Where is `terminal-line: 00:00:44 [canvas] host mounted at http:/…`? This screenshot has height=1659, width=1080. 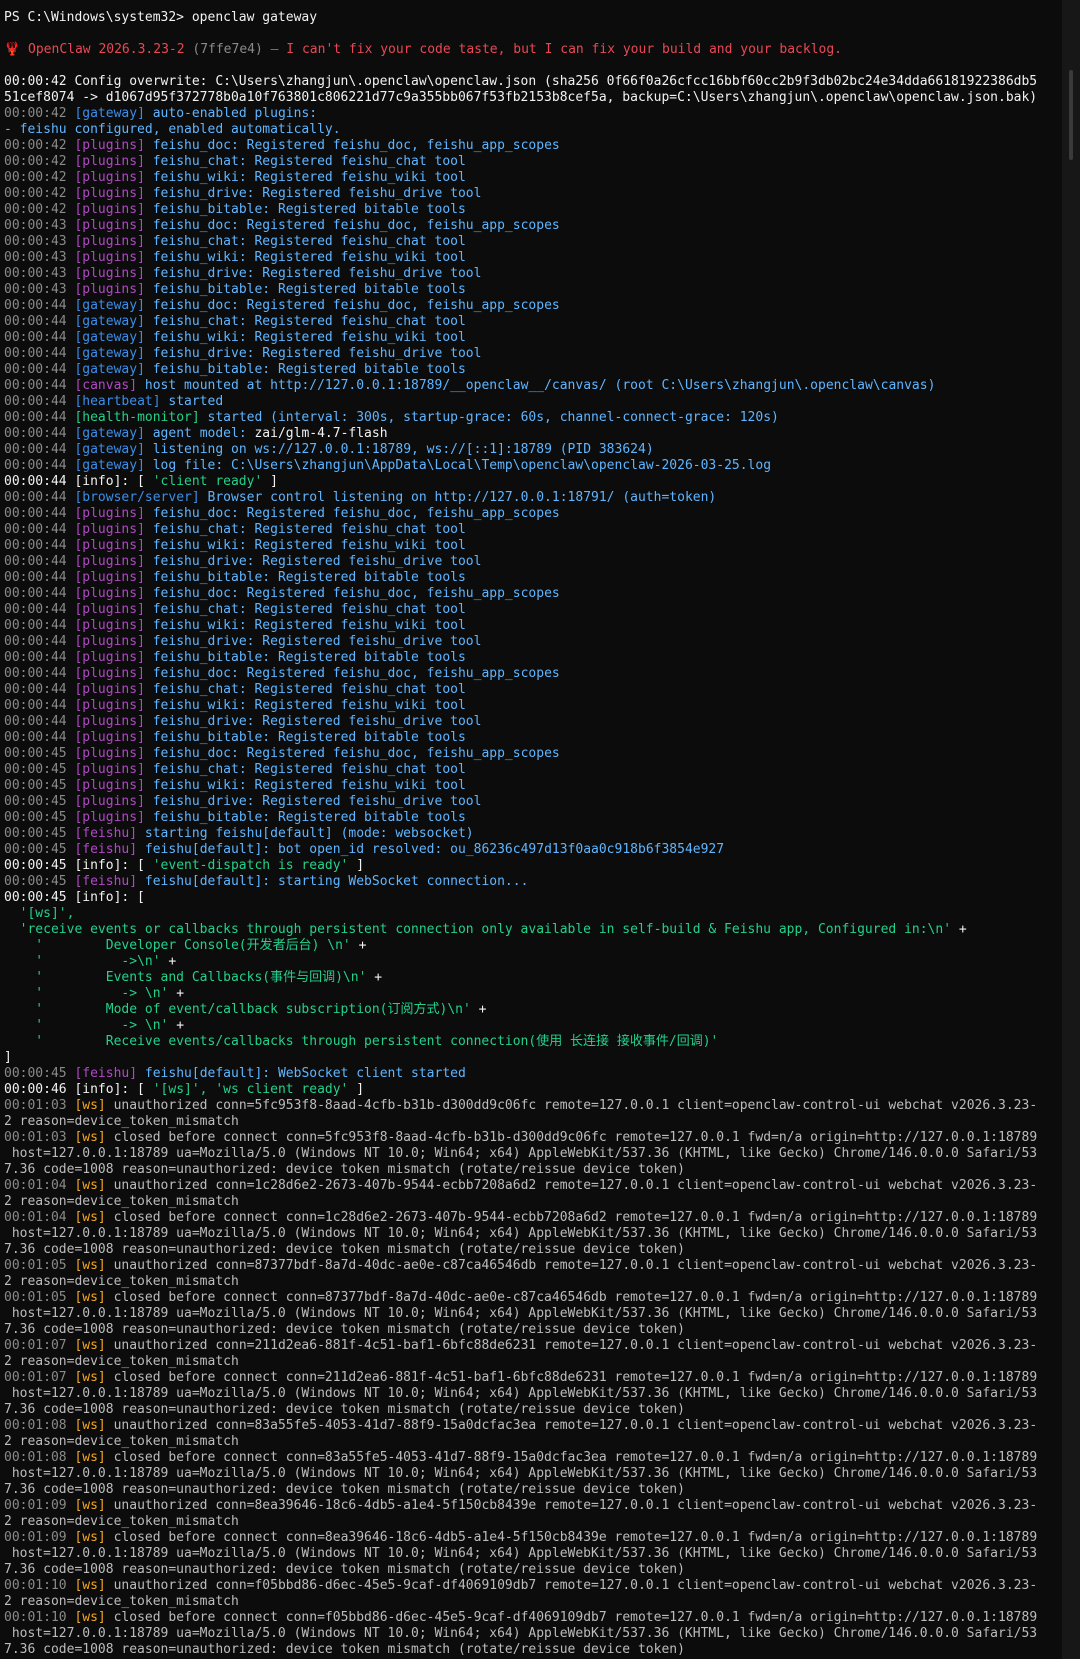
terminal-line: 00:00:44 [canvas] host mounted at http:/… is located at coordinates (533, 386).